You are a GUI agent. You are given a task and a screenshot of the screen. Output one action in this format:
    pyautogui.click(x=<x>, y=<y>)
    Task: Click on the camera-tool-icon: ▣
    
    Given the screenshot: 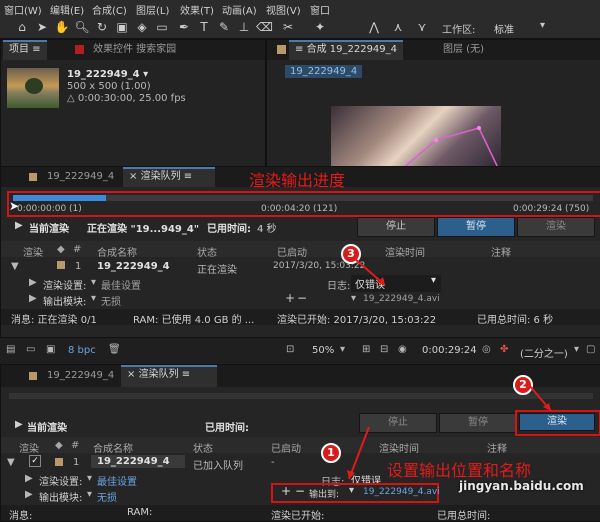 What is the action you would take?
    pyautogui.click(x=122, y=27)
    